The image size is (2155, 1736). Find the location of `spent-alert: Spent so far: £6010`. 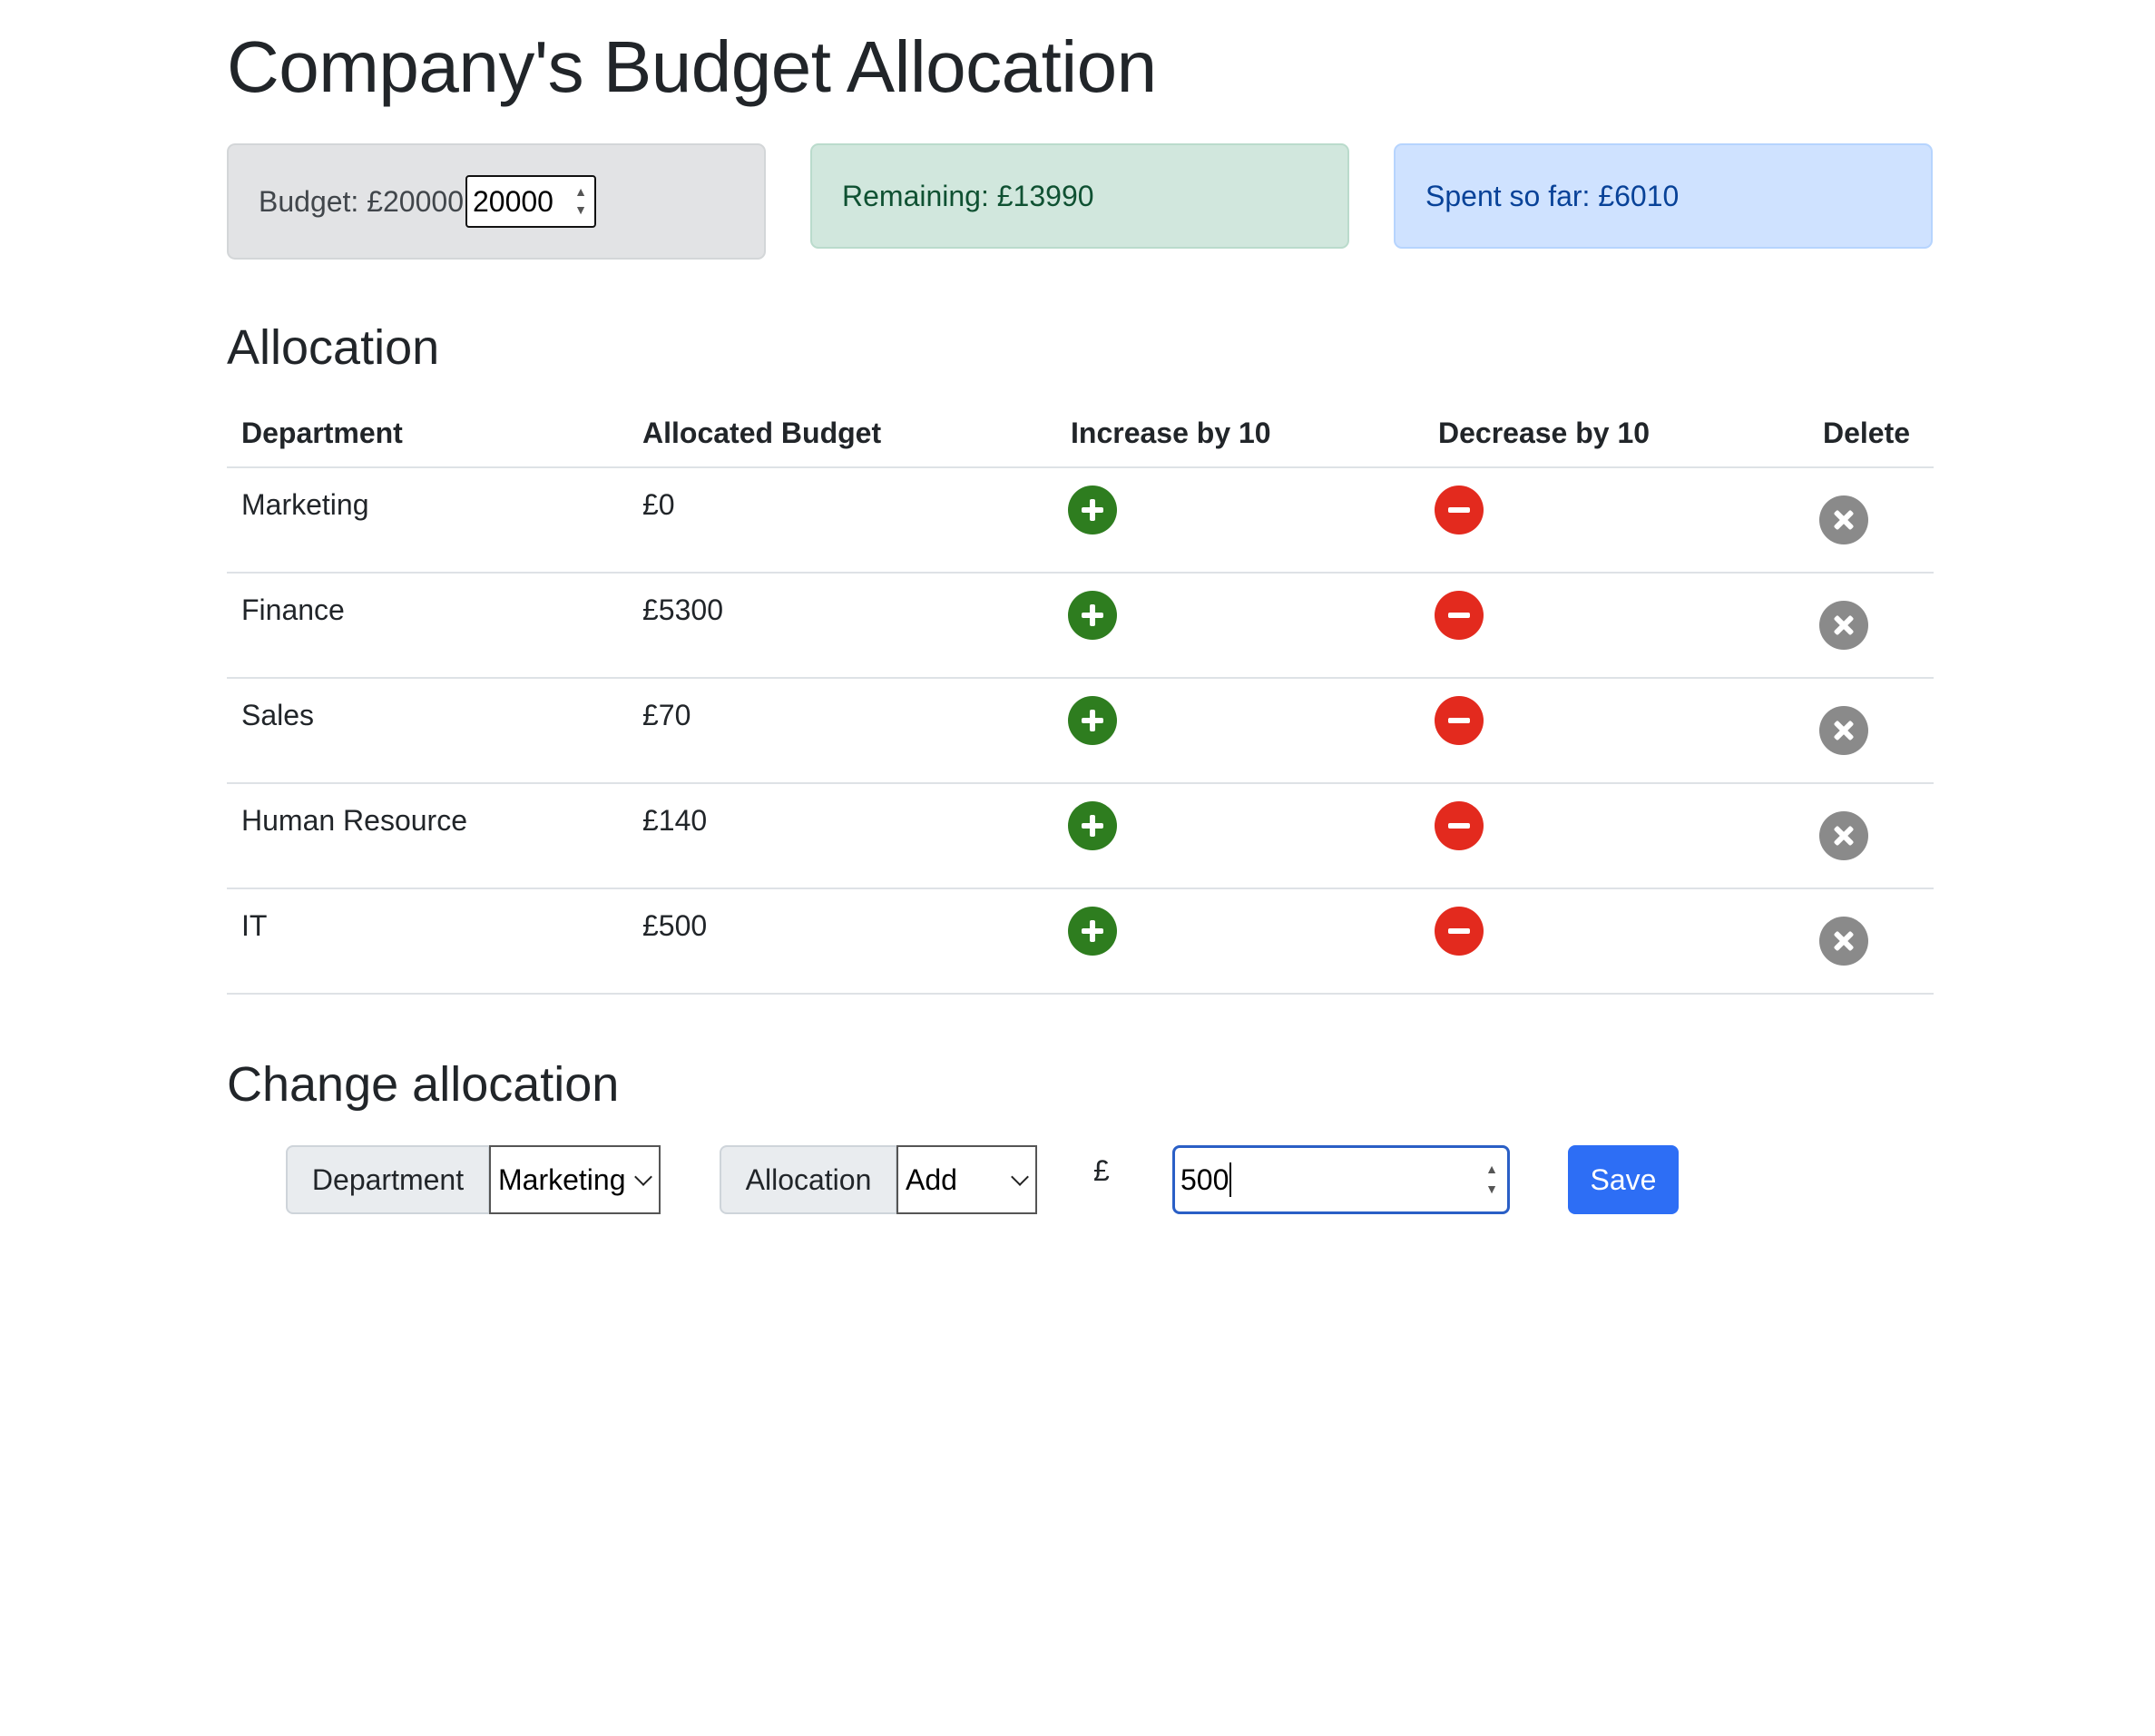

spent-alert: Spent so far: £6010 is located at coordinates (1663, 196).